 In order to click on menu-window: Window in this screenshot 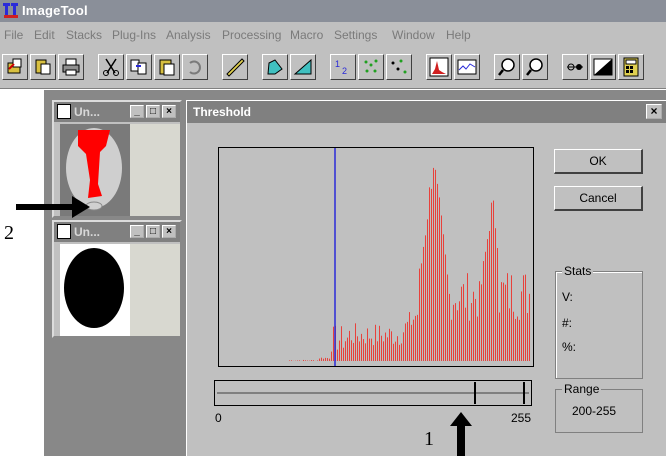, I will do `click(413, 35)`.